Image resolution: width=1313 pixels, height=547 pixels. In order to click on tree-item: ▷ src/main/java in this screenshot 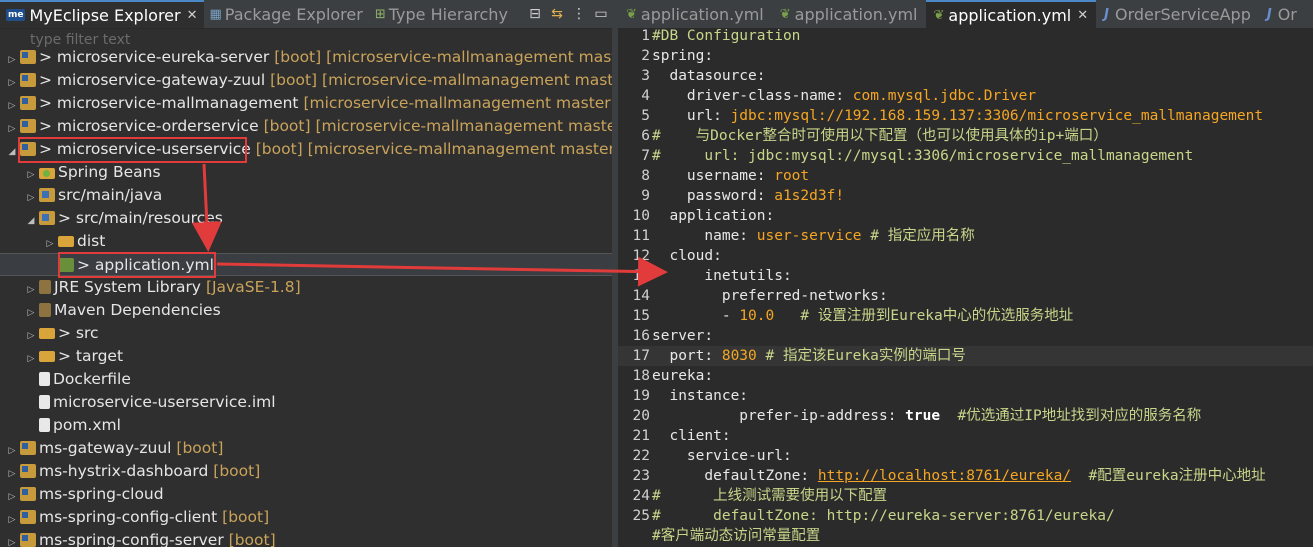, I will do `click(306, 195)`.